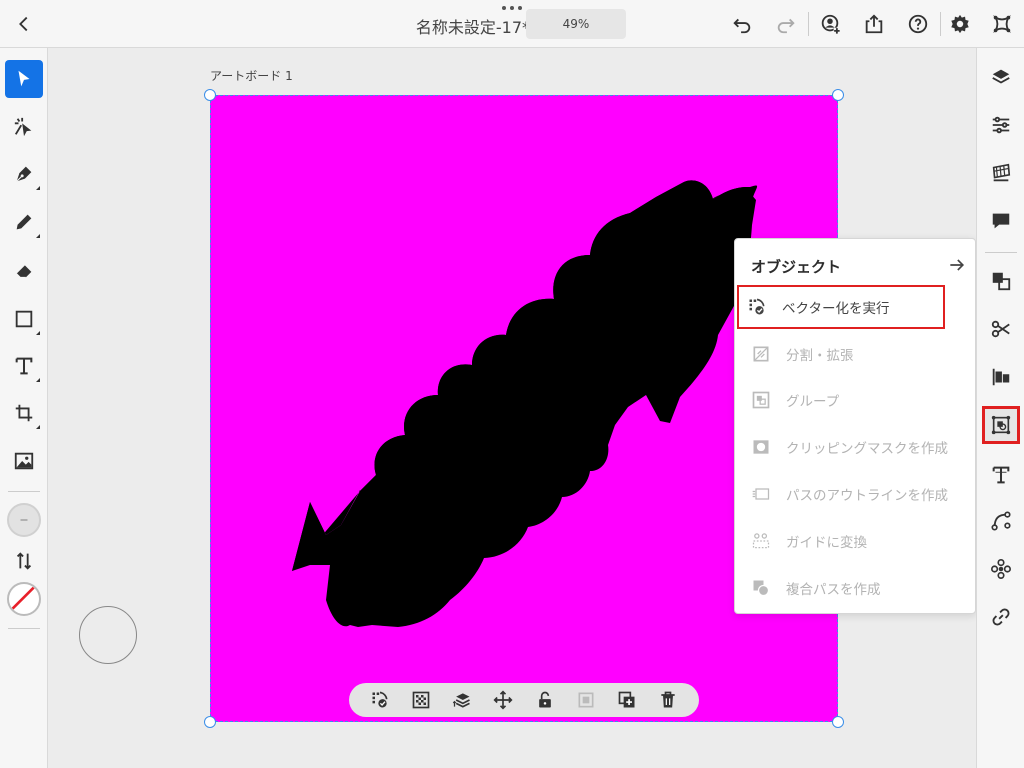 The image size is (1024, 768). Describe the element at coordinates (841, 307) in the screenshot. I see `menu-item-vectorize: ベクター化を実行` at that location.